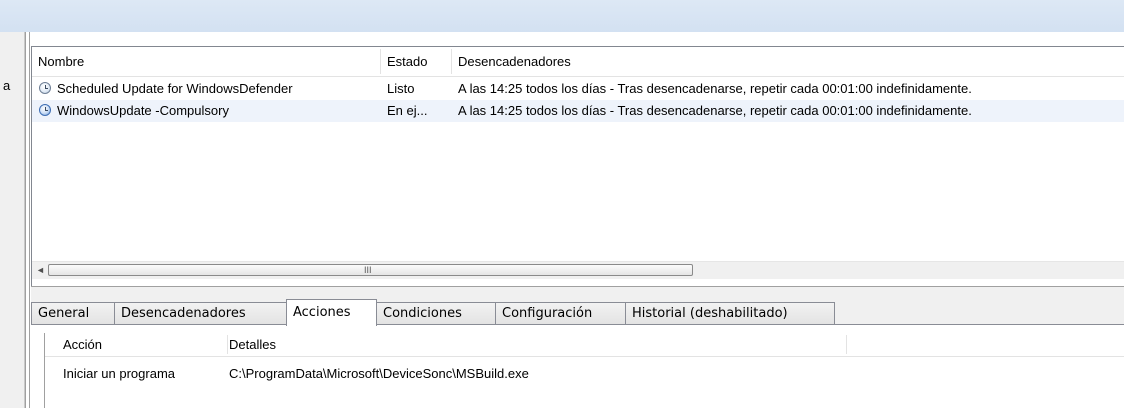 Image resolution: width=1124 pixels, height=408 pixels. Describe the element at coordinates (7, 85) in the screenshot. I see `truncated-label: a` at that location.